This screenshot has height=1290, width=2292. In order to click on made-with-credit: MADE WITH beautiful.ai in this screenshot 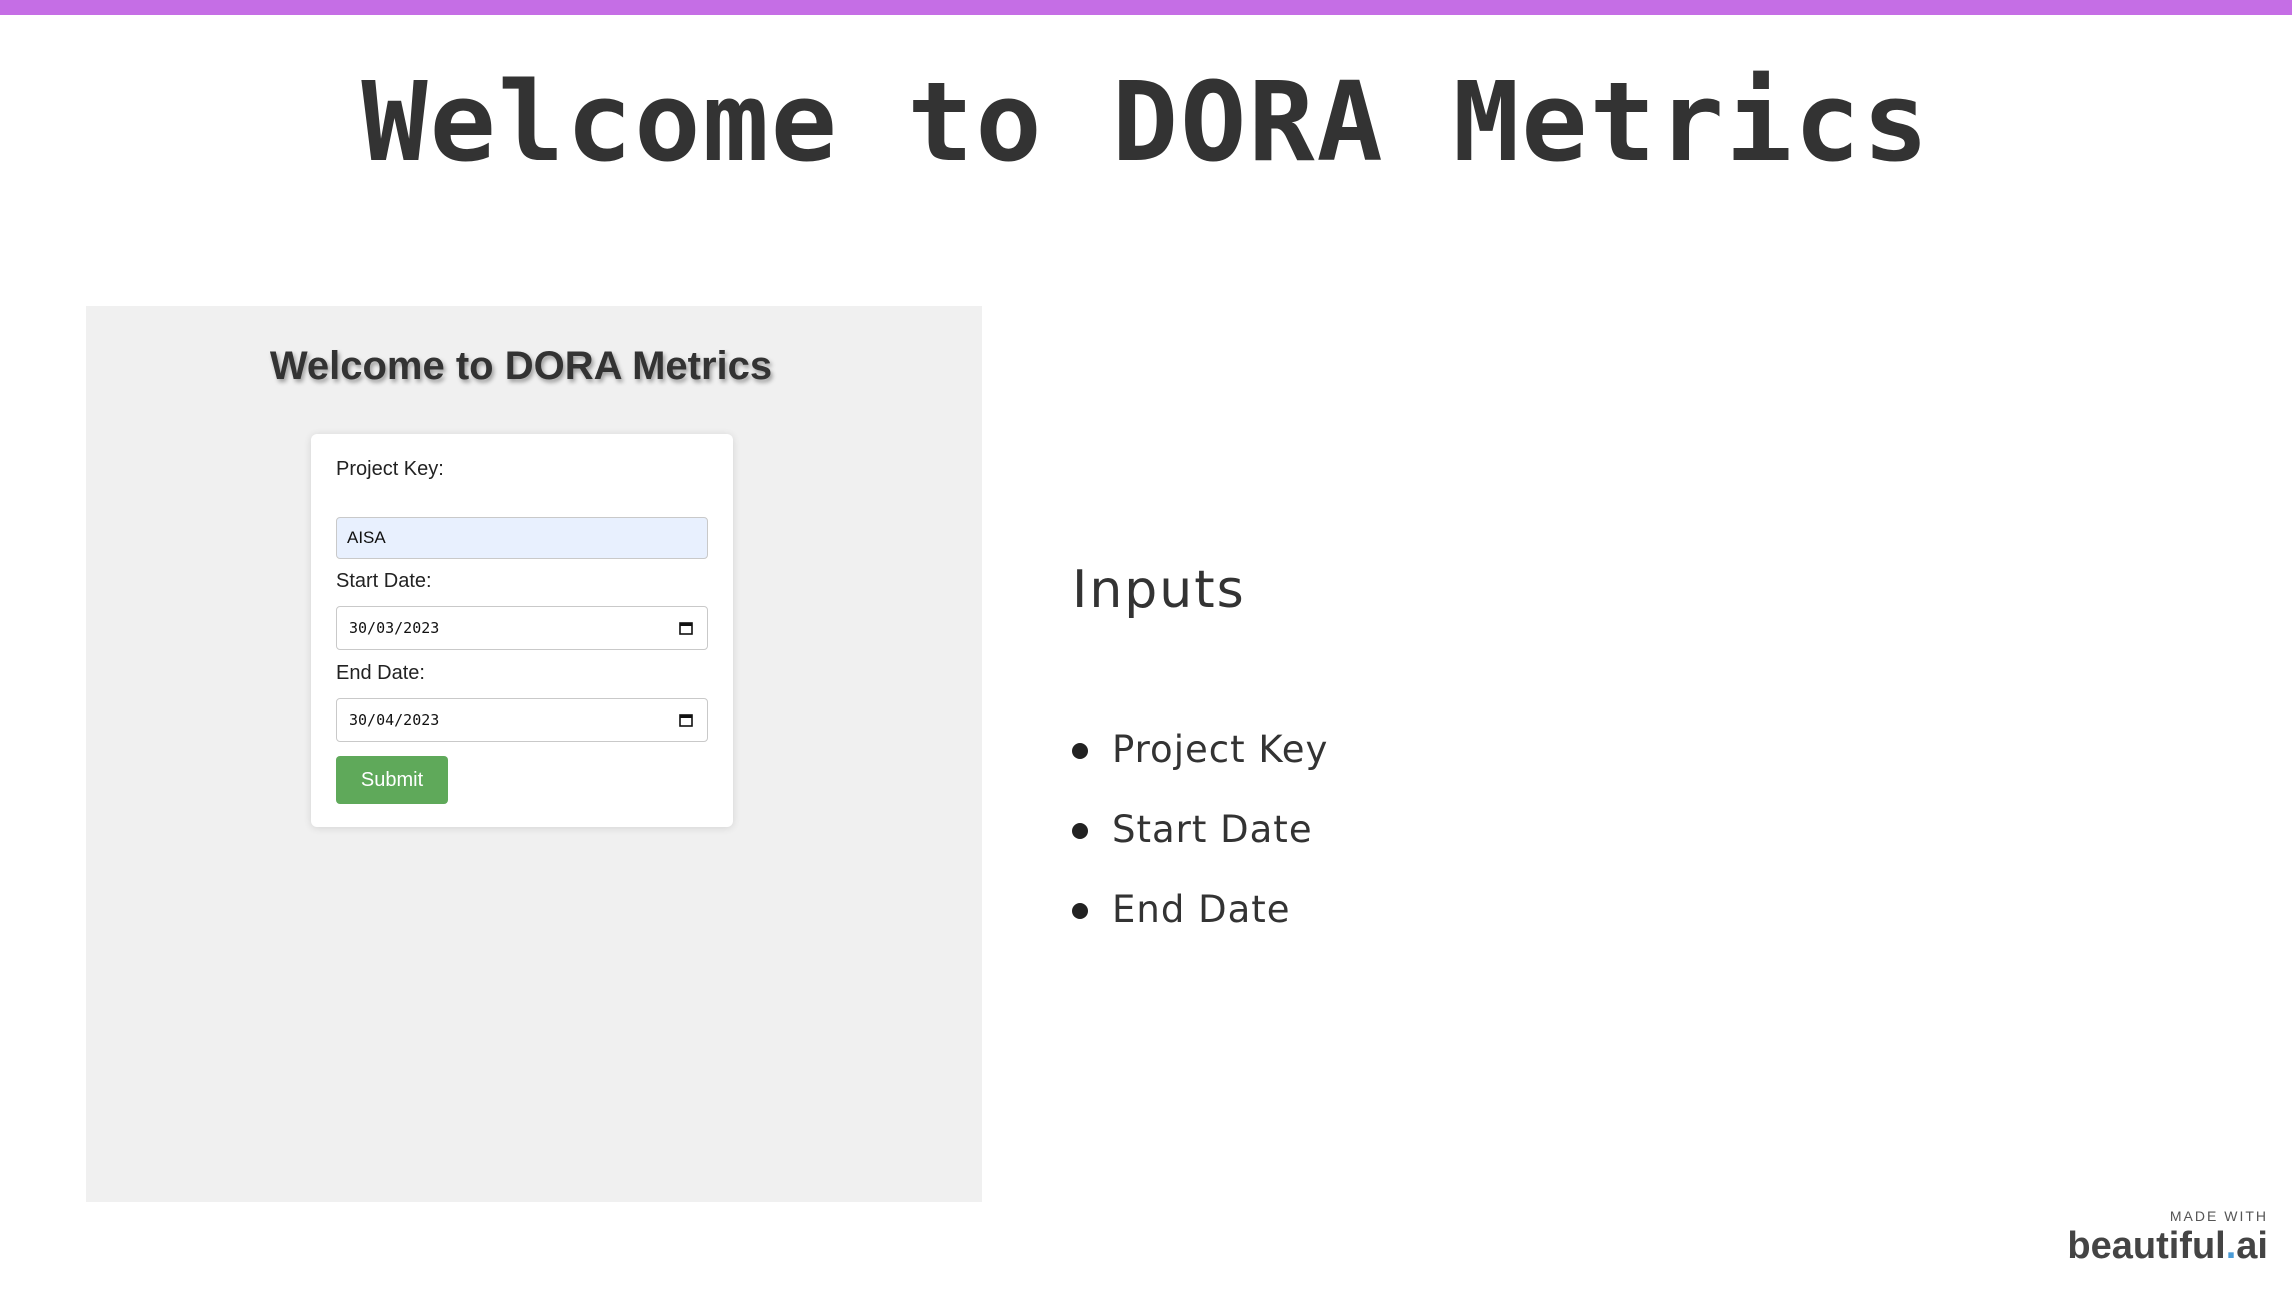, I will do `click(2167, 1238)`.